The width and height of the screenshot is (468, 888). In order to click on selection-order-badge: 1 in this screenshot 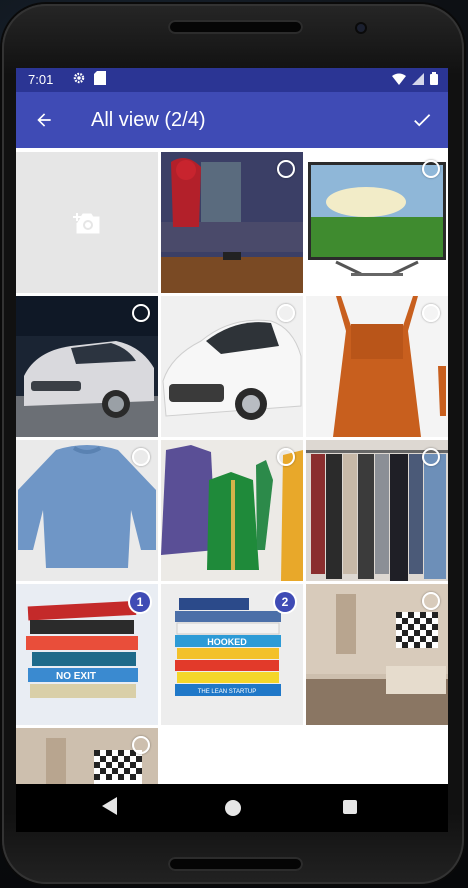, I will do `click(140, 602)`.